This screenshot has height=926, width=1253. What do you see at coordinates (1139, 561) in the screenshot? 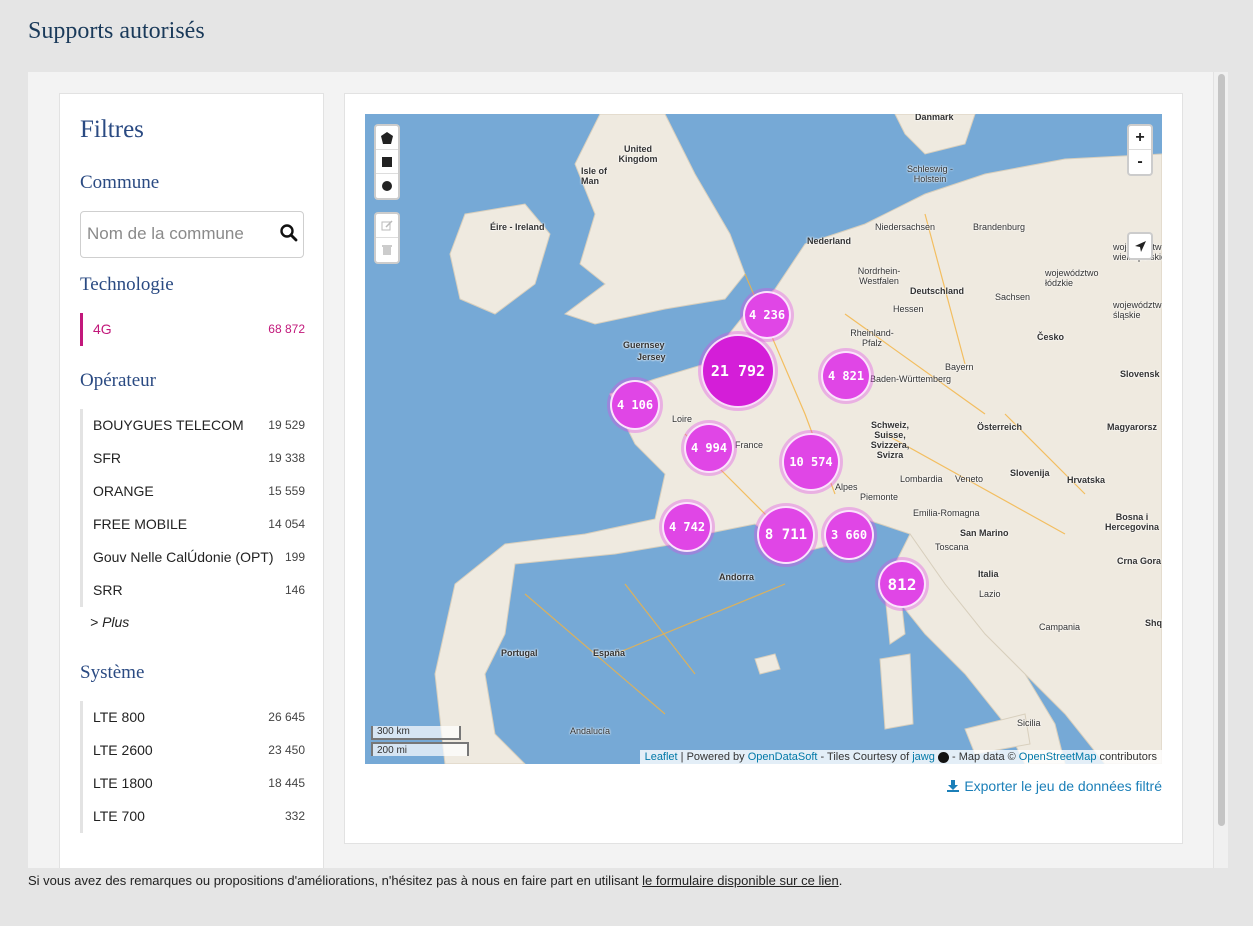
I see `map-label: Crna Gora` at bounding box center [1139, 561].